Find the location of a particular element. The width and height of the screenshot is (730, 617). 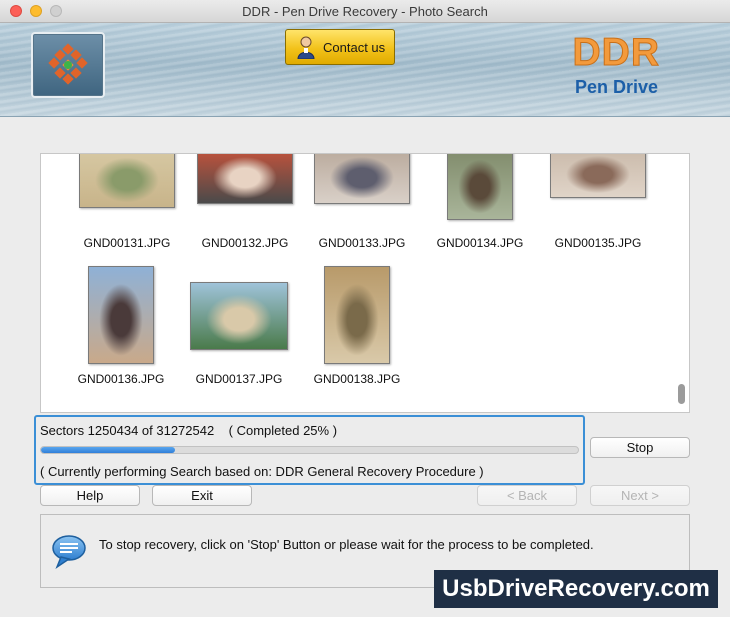

help-button: Help is located at coordinates (90, 495).